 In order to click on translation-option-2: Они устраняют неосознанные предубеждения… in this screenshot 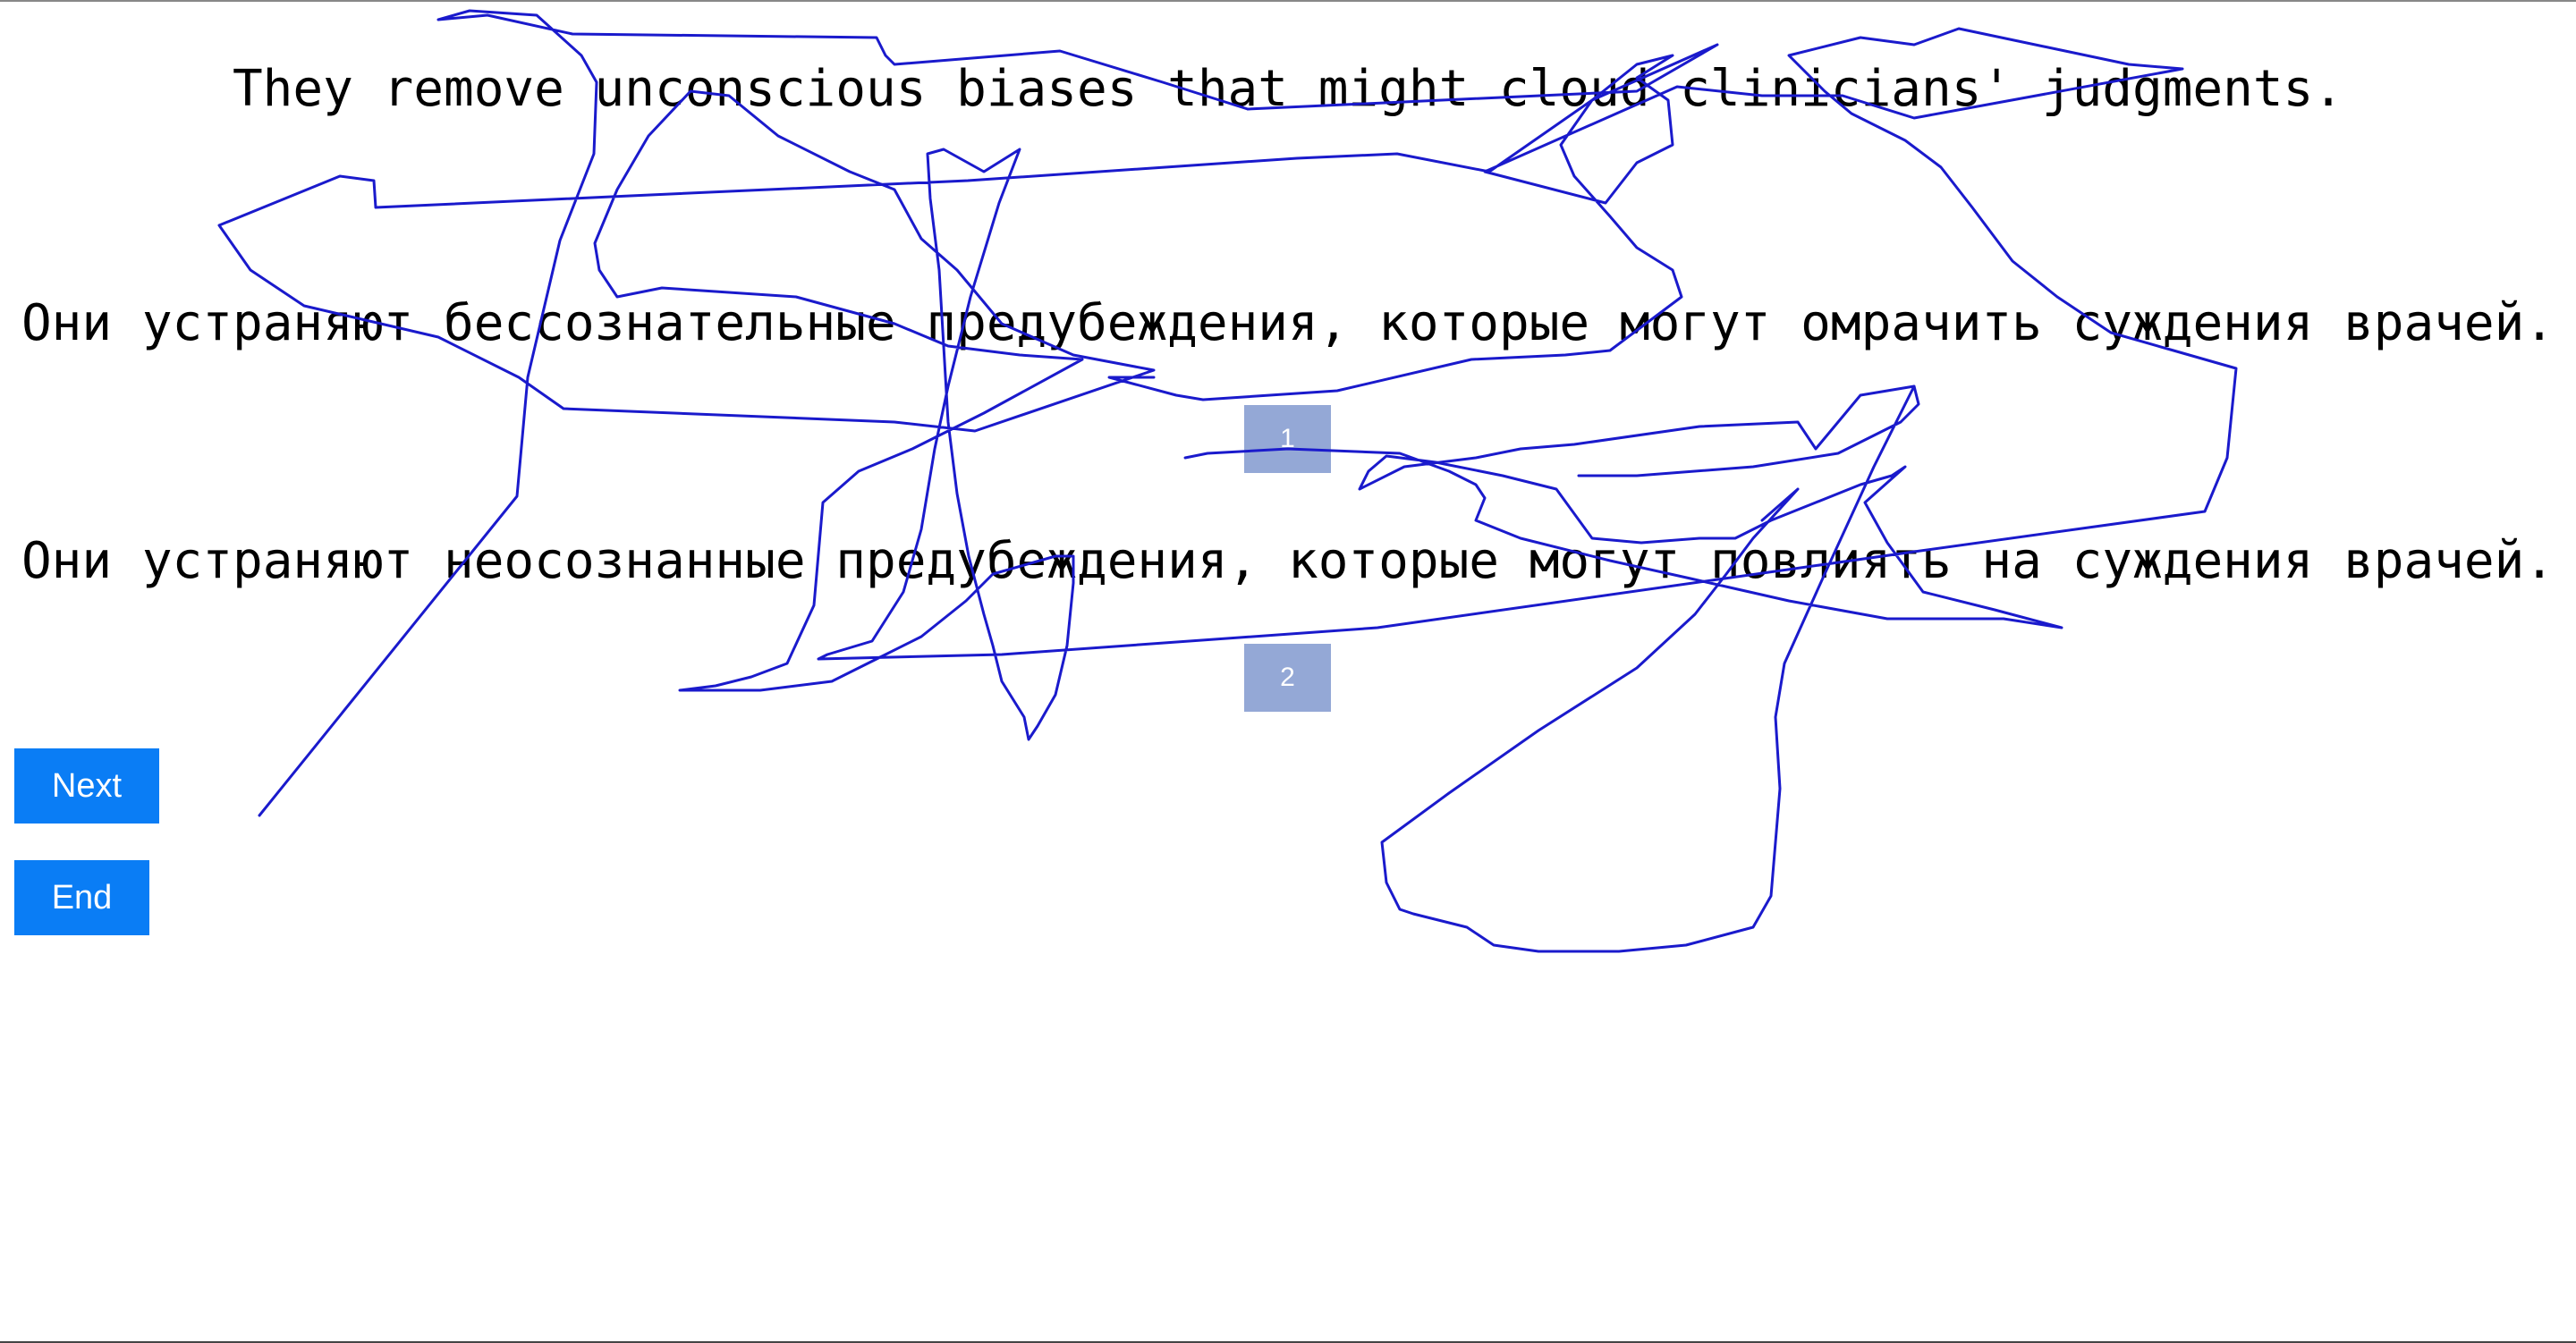, I will do `click(1288, 561)`.